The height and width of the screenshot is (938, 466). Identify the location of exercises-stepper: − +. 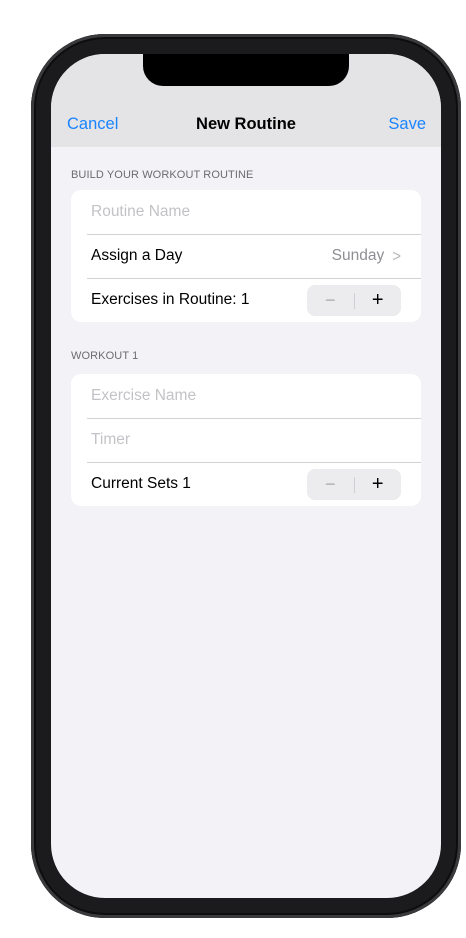
(354, 300).